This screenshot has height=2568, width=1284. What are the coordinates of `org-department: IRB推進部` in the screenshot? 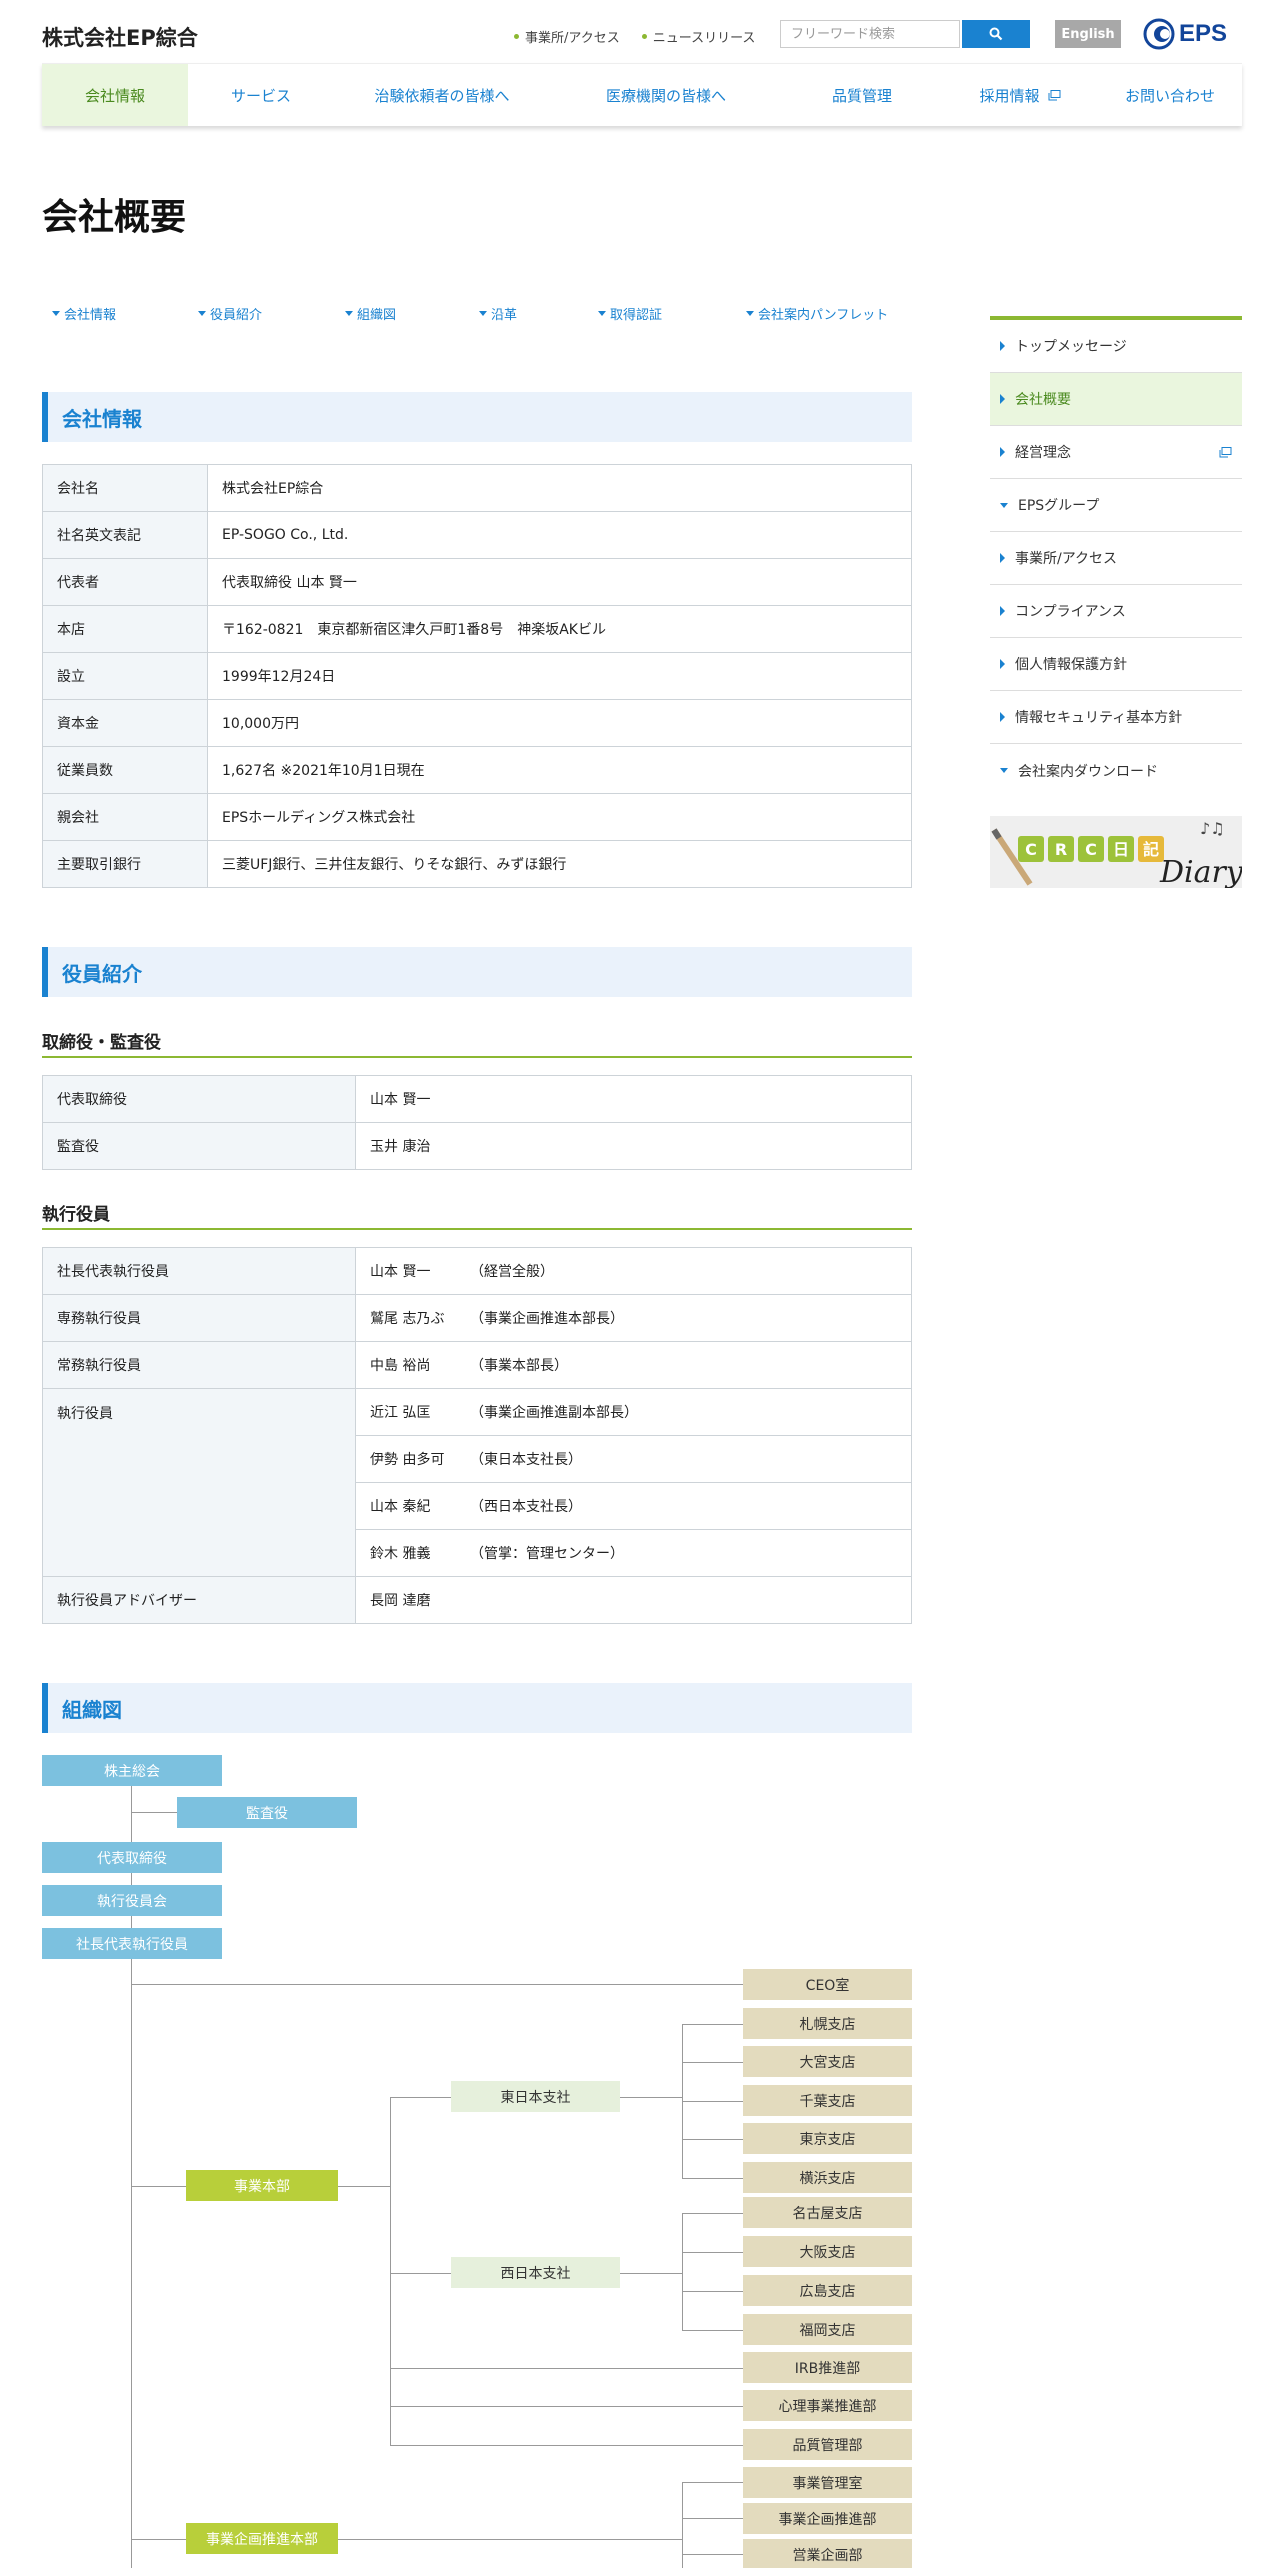 It's located at (827, 2367).